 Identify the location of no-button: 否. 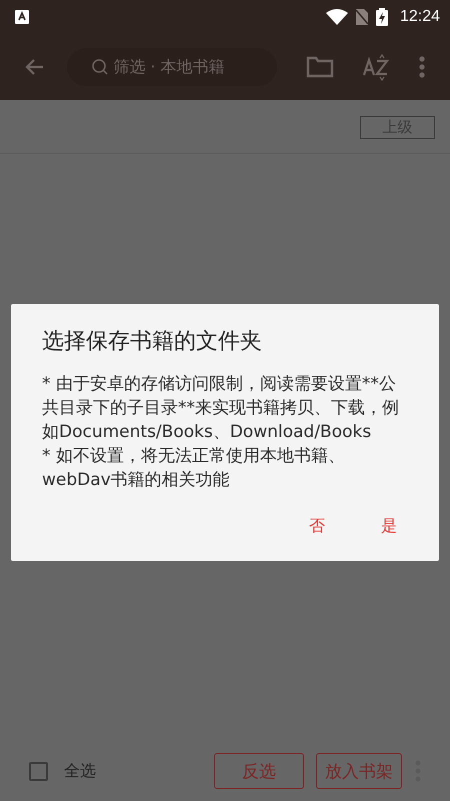
(317, 526).